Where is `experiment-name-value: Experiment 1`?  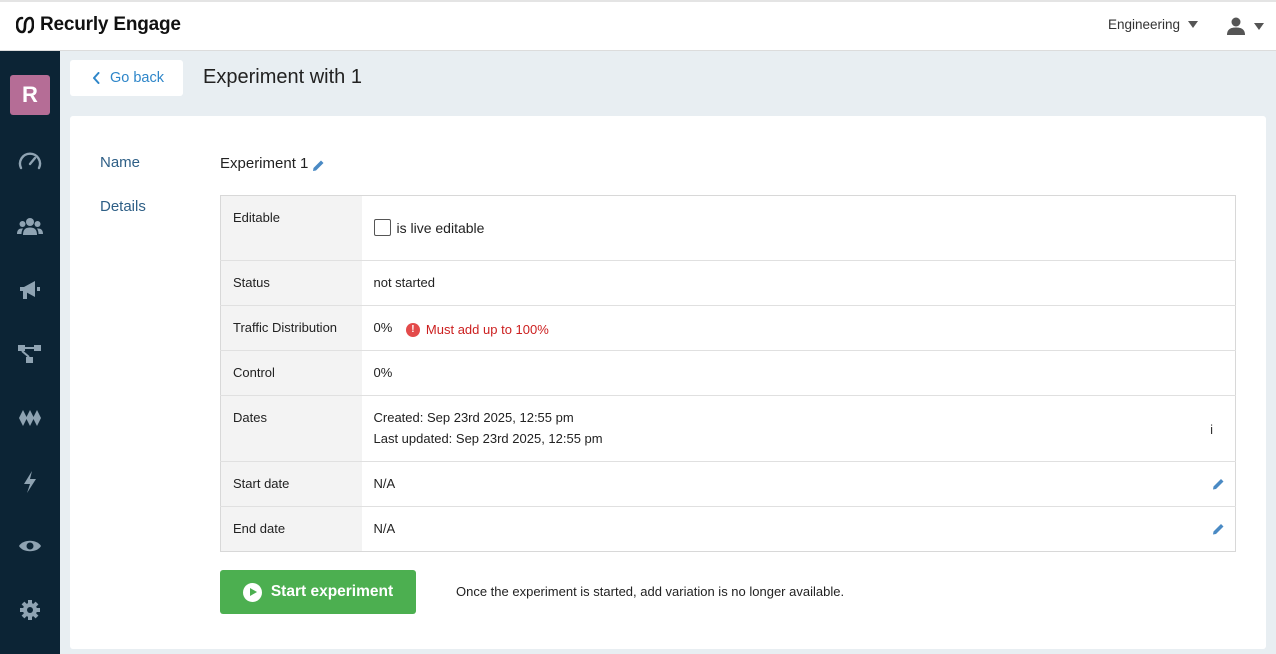
experiment-name-value: Experiment 1 is located at coordinates (264, 163).